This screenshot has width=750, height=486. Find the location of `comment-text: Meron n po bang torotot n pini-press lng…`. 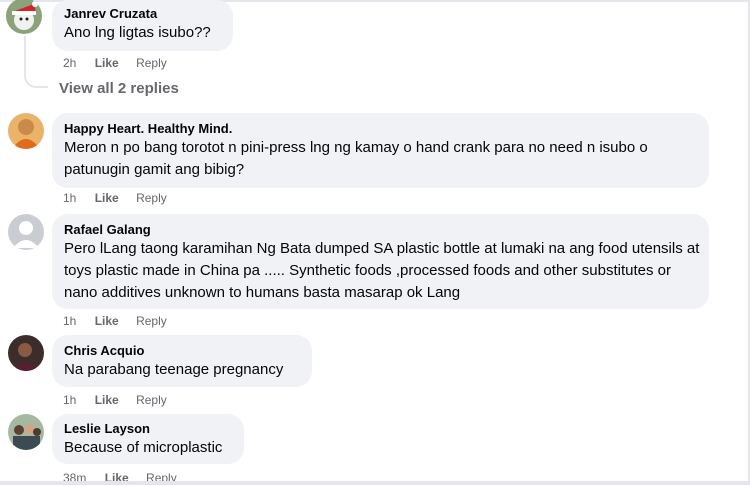

comment-text: Meron n po bang torotot n pini-press lng… is located at coordinates (356, 158).